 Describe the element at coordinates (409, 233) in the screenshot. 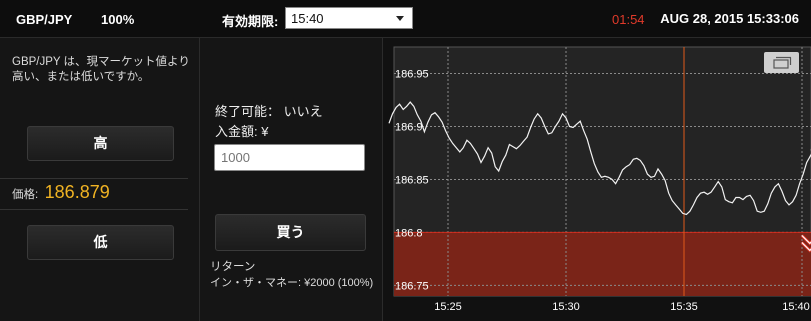

I see `y-tick-label: 186.8` at that location.